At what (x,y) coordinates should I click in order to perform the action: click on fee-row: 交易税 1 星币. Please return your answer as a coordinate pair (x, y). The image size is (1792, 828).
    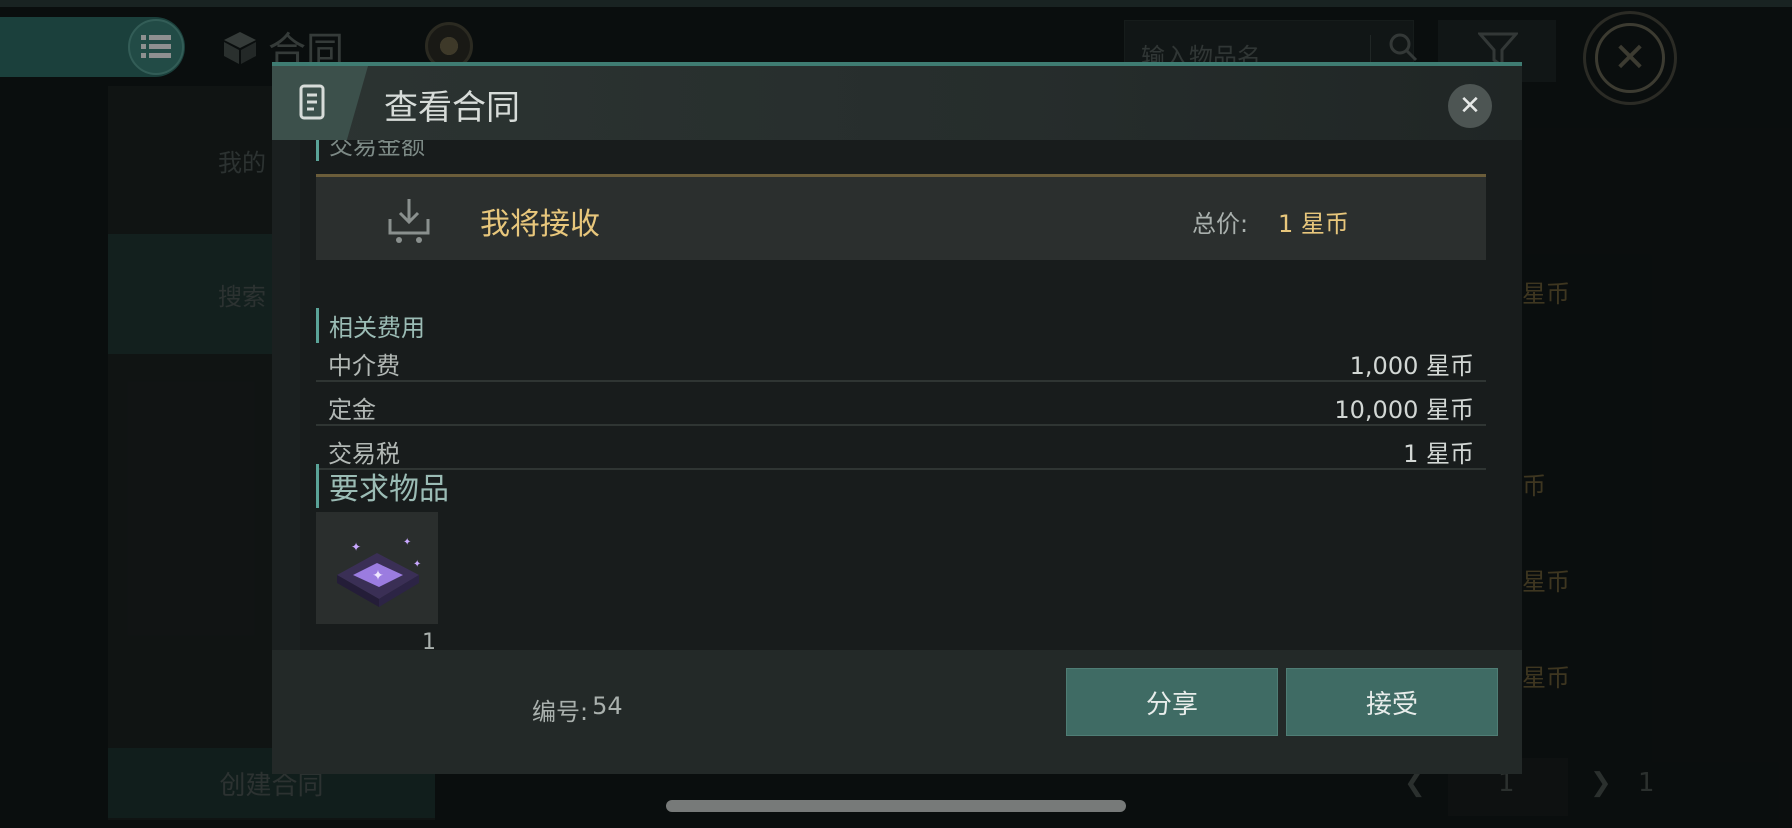
    Looking at the image, I should click on (901, 448).